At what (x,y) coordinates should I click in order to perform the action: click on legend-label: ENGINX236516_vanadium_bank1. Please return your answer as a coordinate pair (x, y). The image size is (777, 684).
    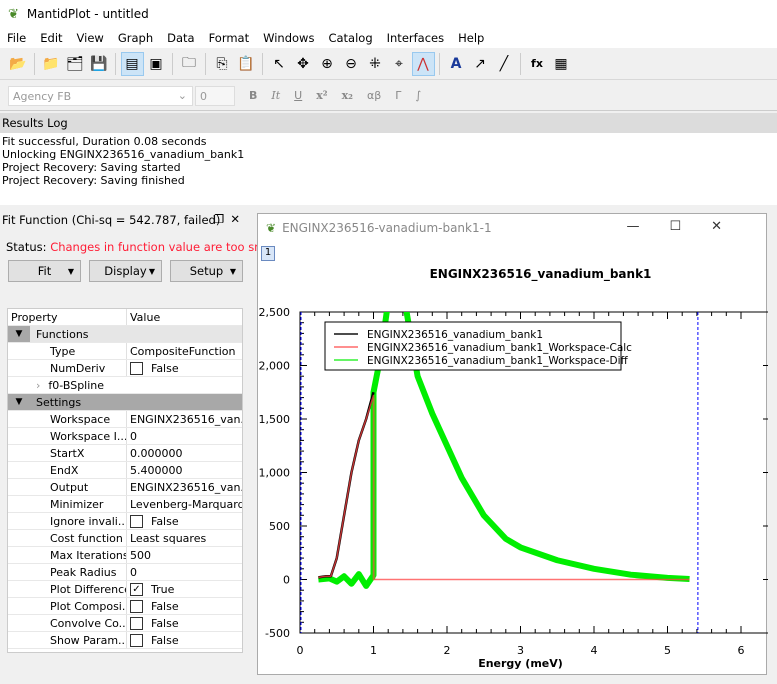
    Looking at the image, I should click on (455, 335).